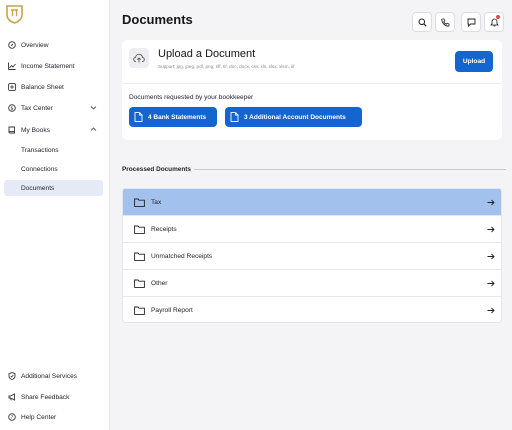 The height and width of the screenshot is (430, 512). What do you see at coordinates (159, 283) in the screenshot?
I see `folder-label: Other` at bounding box center [159, 283].